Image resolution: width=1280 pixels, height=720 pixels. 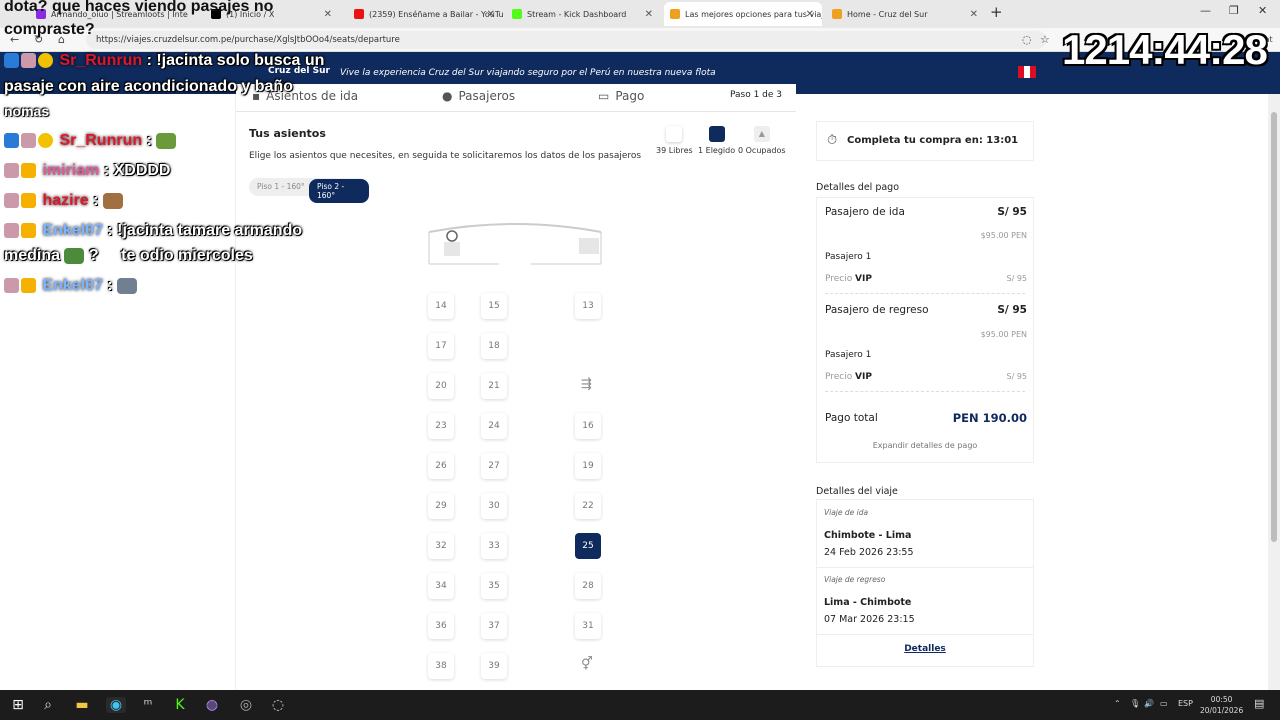 What do you see at coordinates (441, 626) in the screenshot?
I see `seat-36: 36` at bounding box center [441, 626].